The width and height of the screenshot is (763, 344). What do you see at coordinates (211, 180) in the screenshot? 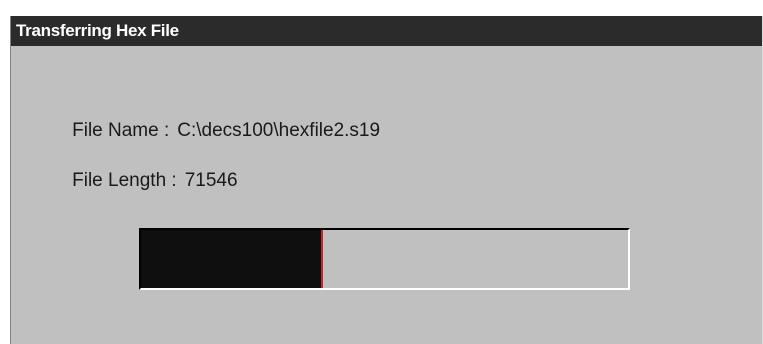
I see `file-length-value: 71546` at bounding box center [211, 180].